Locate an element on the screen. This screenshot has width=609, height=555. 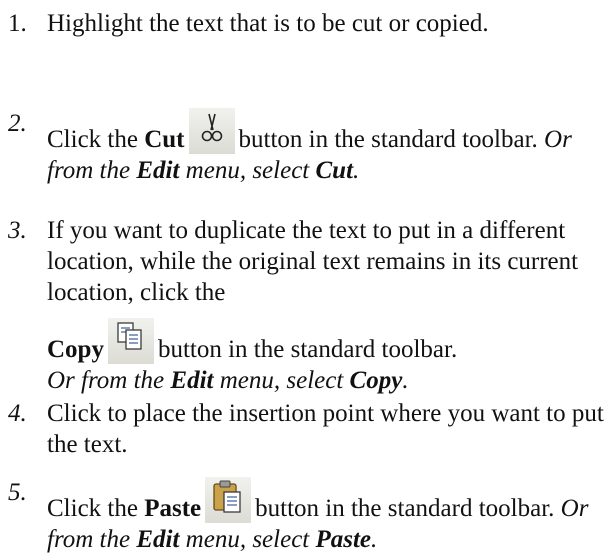
step-number: 5. is located at coordinates (17, 492).